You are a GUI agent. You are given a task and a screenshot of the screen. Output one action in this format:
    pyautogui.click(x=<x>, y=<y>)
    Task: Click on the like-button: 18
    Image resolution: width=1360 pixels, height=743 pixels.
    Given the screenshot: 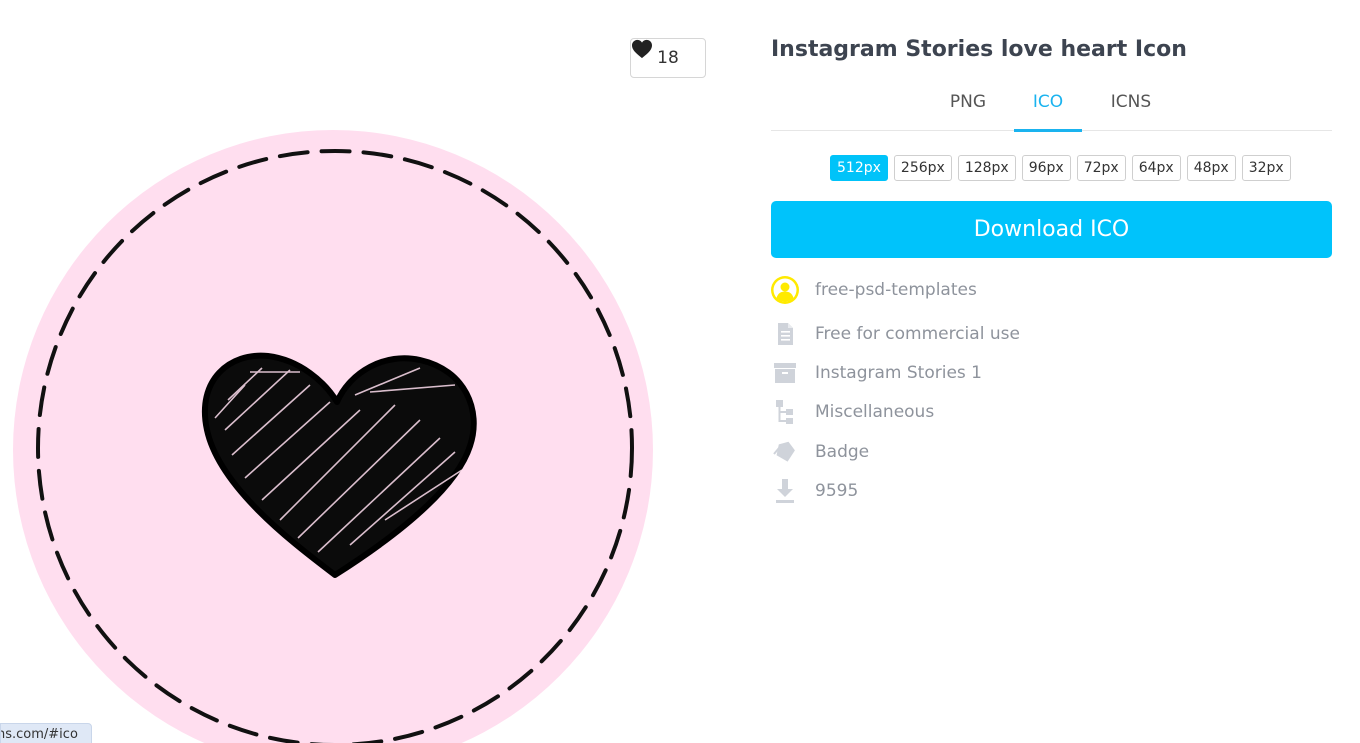 What is the action you would take?
    pyautogui.click(x=668, y=58)
    